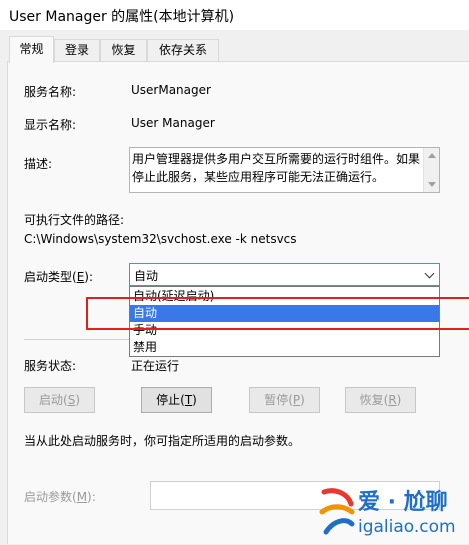 Image resolution: width=469 pixels, height=545 pixels. What do you see at coordinates (403, 502) in the screenshot?
I see `watermark-title: 爱 · 尬聊` at bounding box center [403, 502].